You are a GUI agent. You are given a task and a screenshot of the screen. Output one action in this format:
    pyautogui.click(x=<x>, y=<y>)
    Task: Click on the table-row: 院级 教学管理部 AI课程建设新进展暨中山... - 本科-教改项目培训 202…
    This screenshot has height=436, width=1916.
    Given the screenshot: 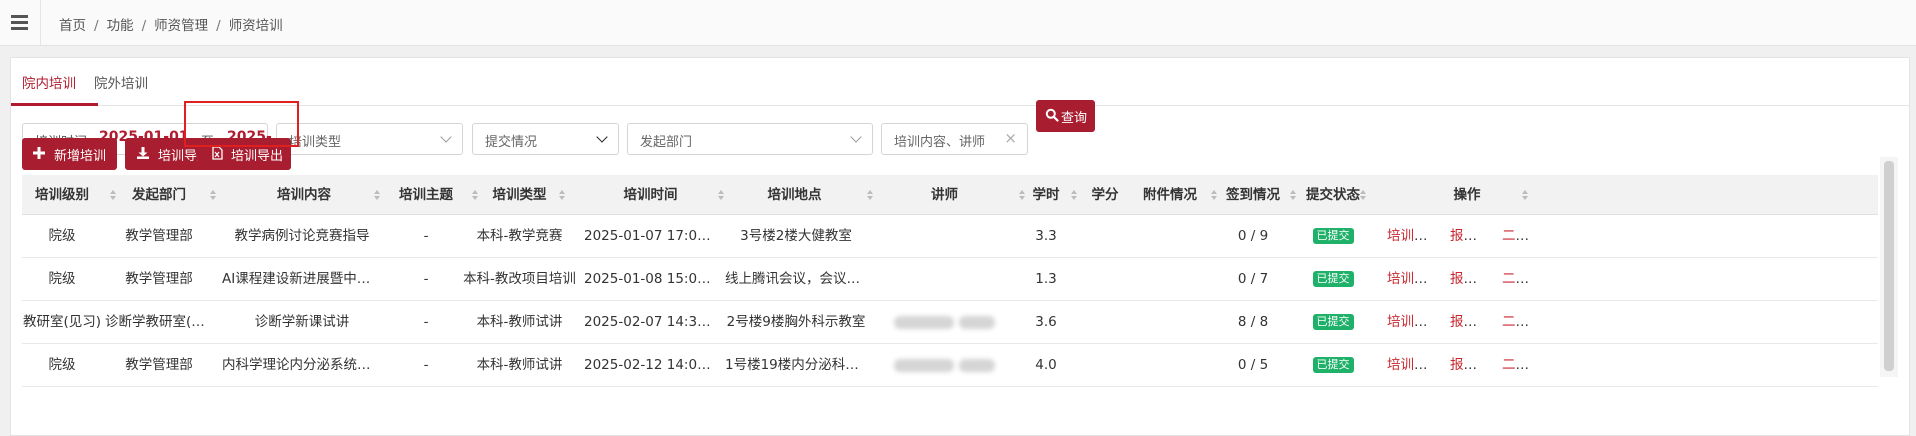 What is the action you would take?
    pyautogui.click(x=950, y=279)
    